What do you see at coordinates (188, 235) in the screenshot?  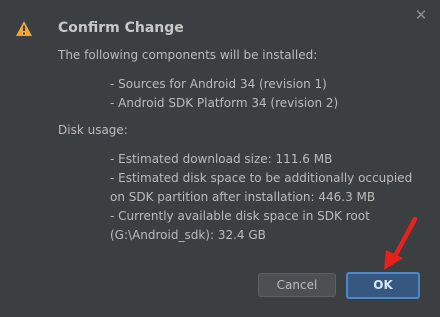 I see `list-item: (G:\Android_sdk): 32.4 GB` at bounding box center [188, 235].